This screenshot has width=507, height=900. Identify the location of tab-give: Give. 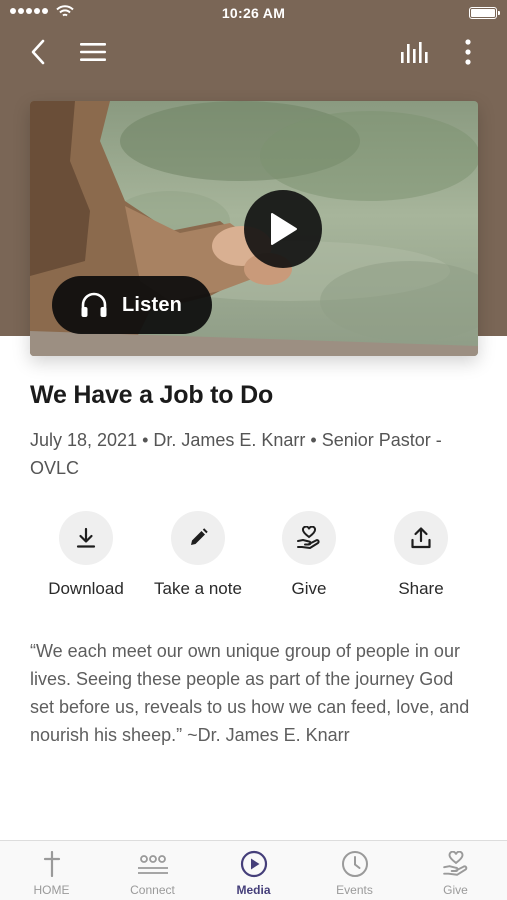
(455, 870).